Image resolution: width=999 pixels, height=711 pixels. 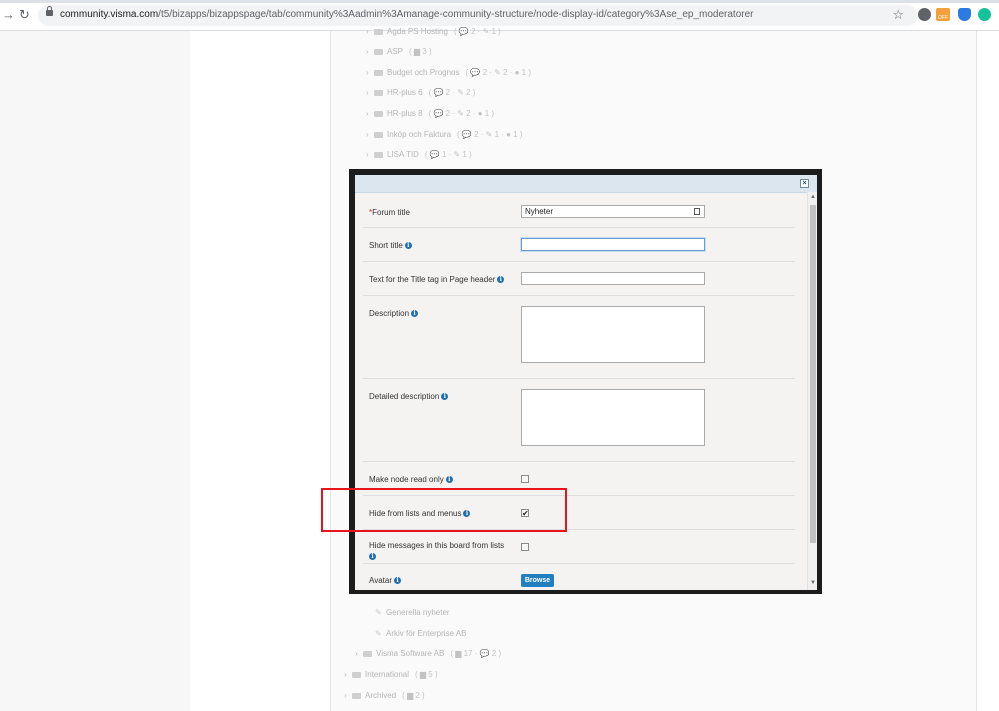 I want to click on forward-icon: →, so click(x=8, y=15).